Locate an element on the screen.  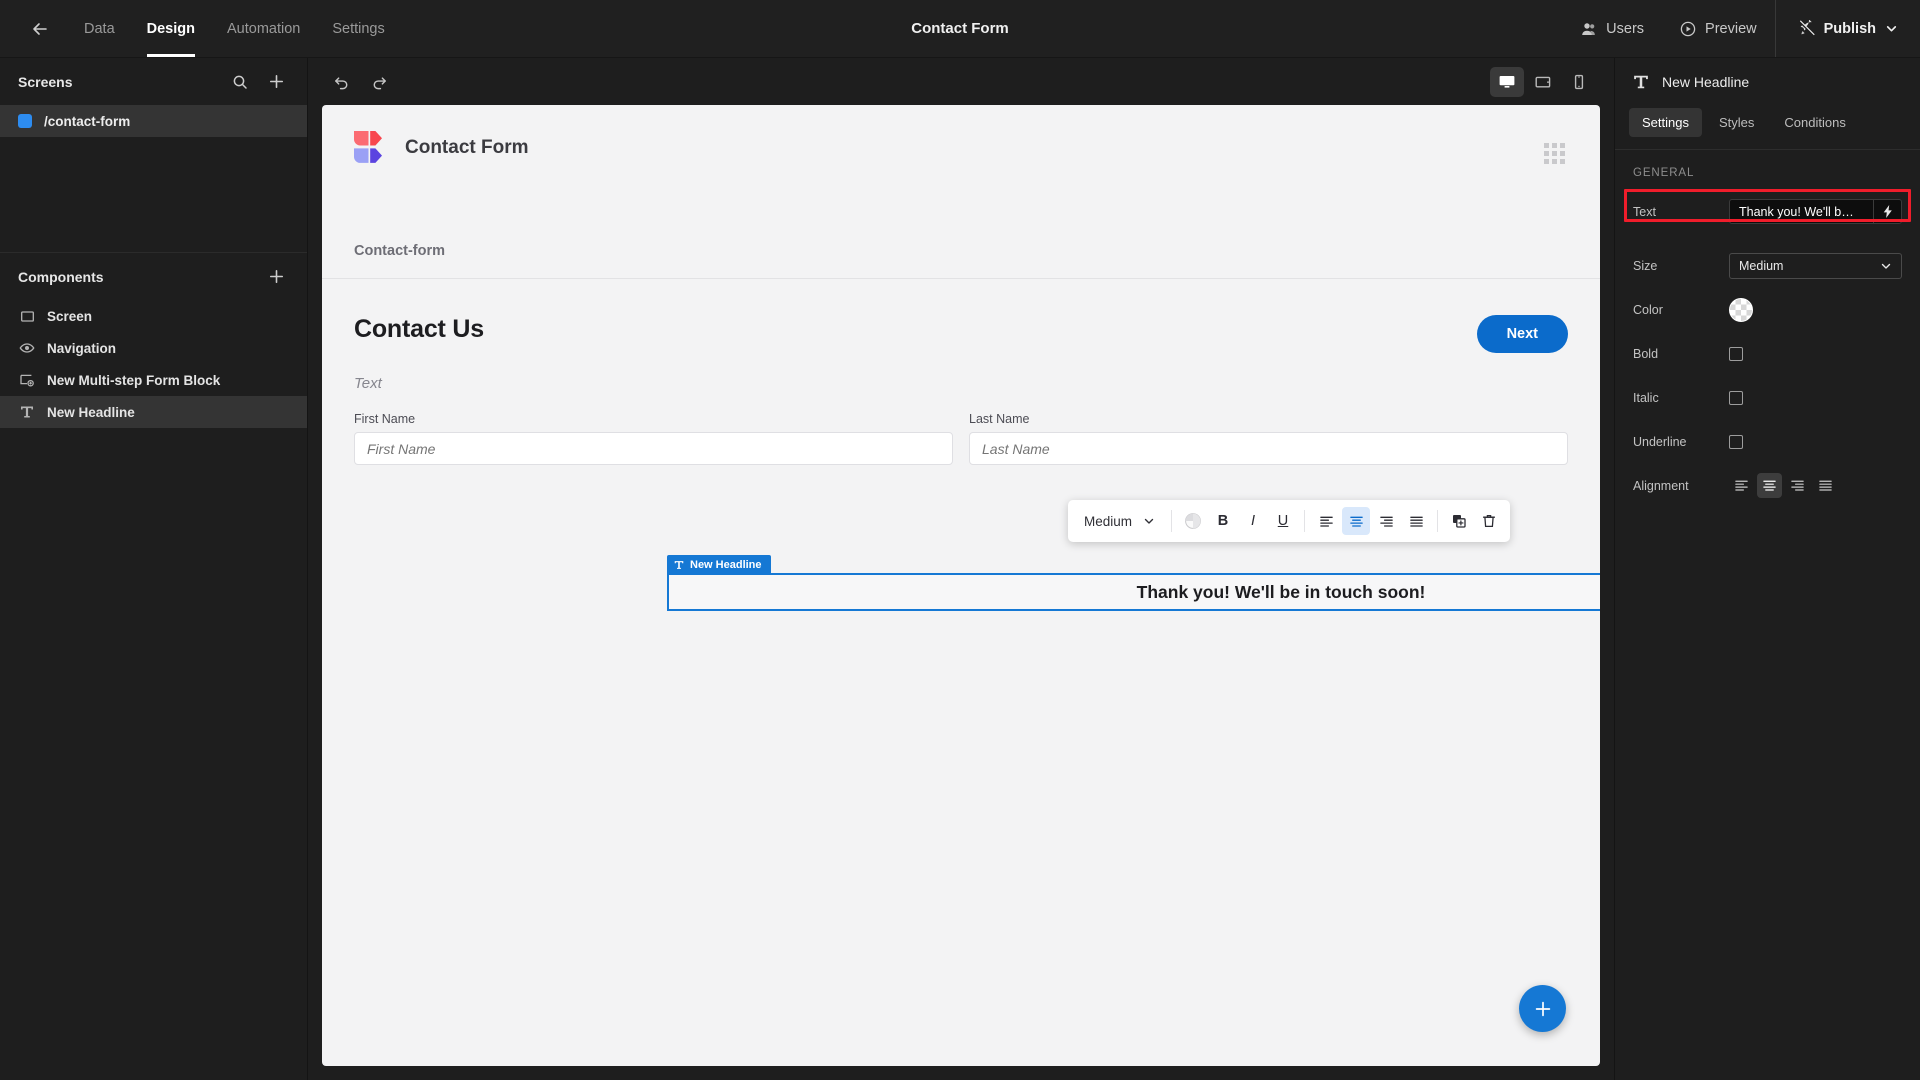
screens-title: Screens is located at coordinates (45, 81).